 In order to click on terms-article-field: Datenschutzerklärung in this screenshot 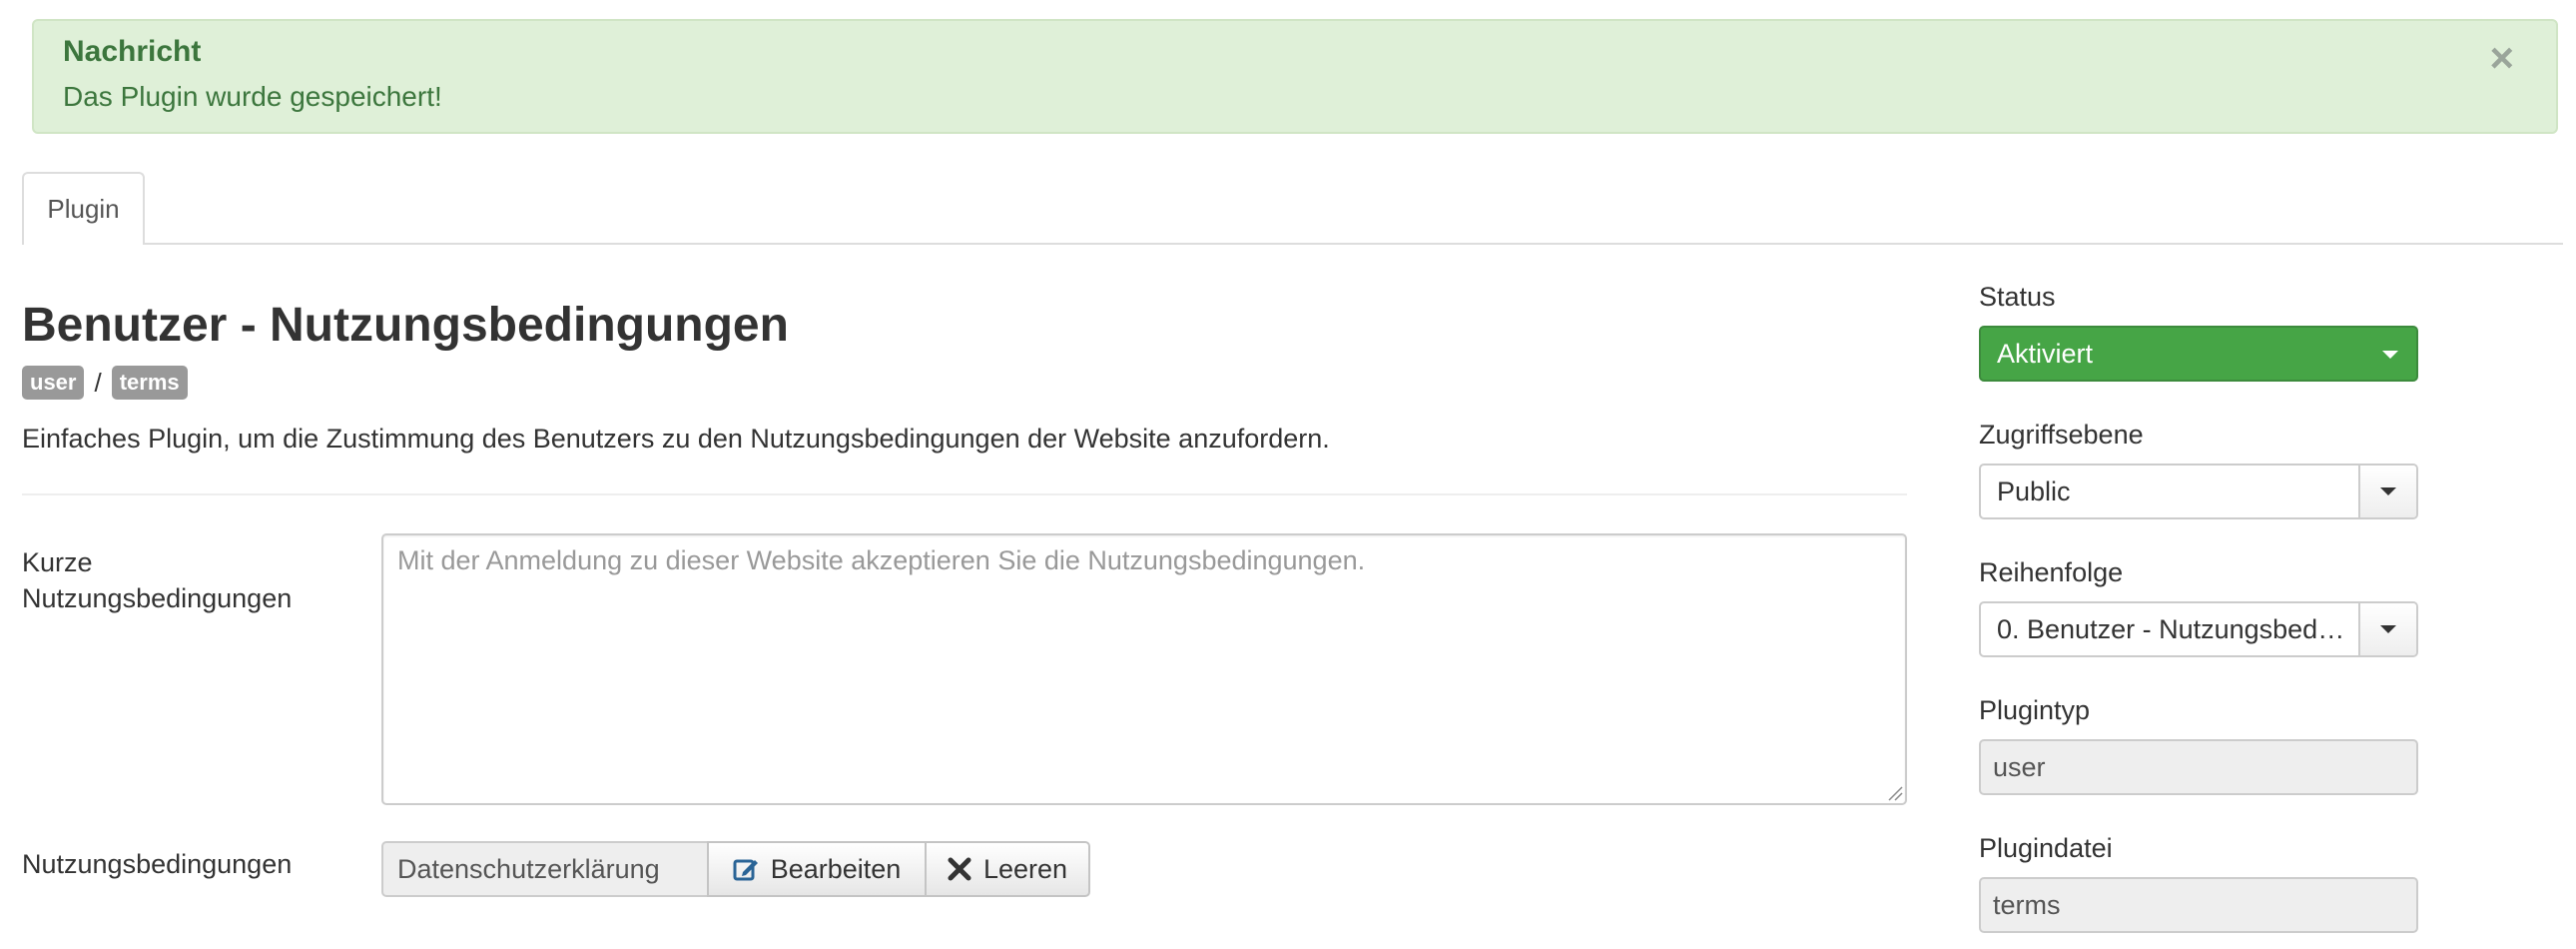, I will do `click(545, 869)`.